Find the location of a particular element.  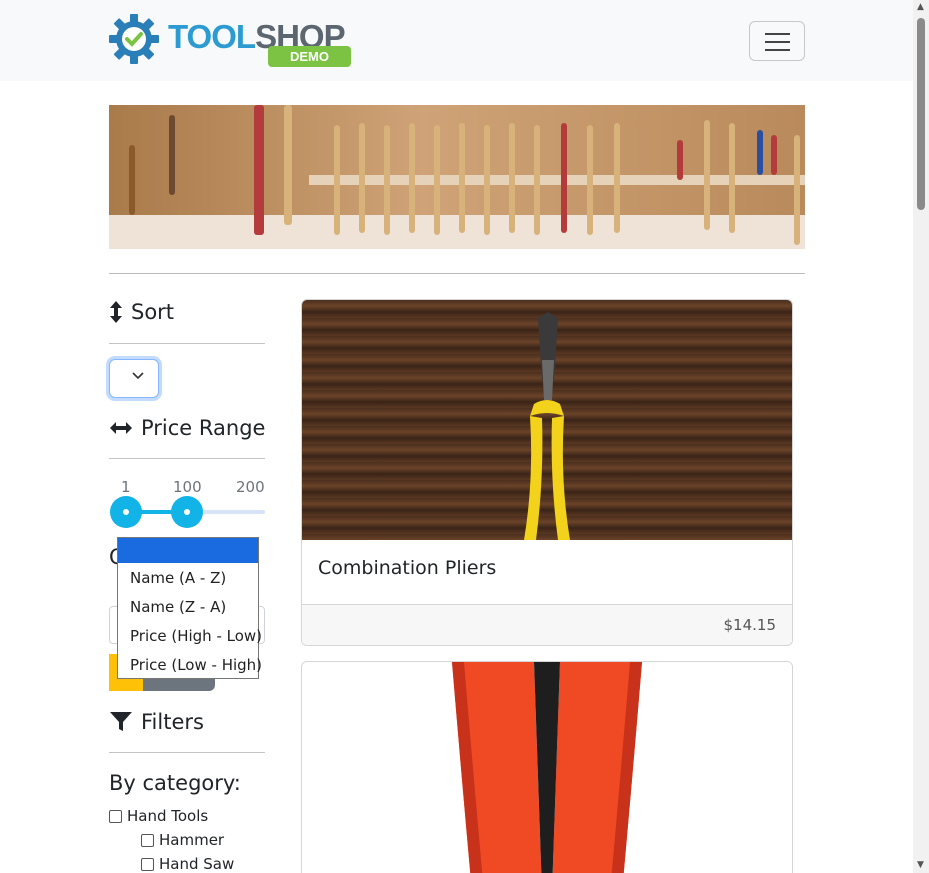

banner-wall is located at coordinates (457, 160).